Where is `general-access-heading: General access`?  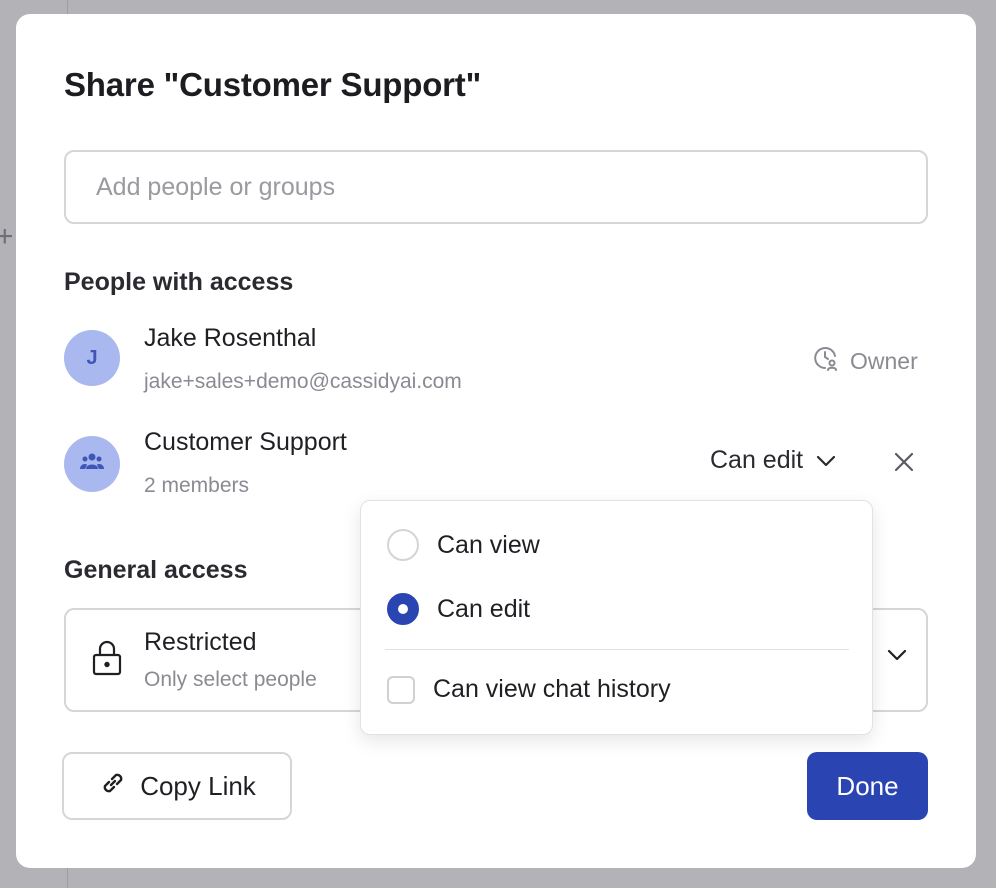
general-access-heading: General access is located at coordinates (156, 570).